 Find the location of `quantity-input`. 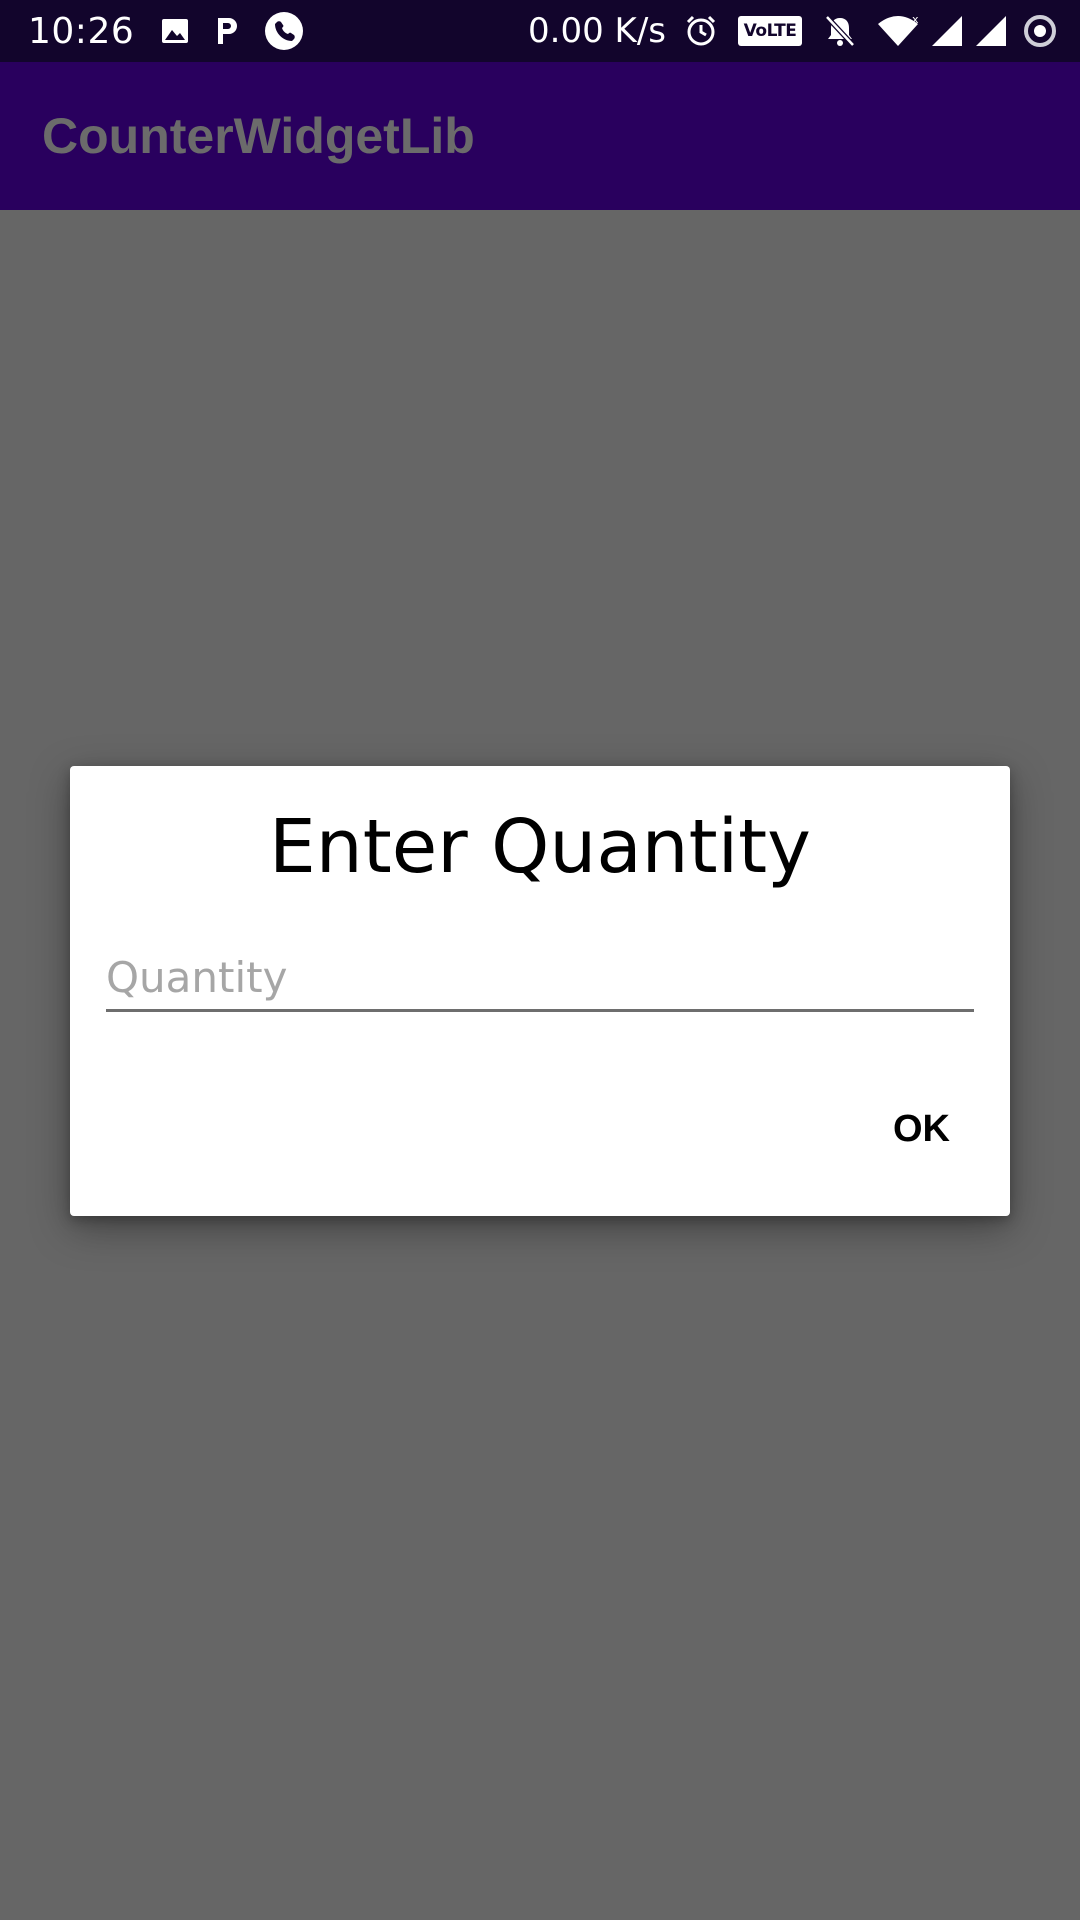

quantity-input is located at coordinates (540, 979).